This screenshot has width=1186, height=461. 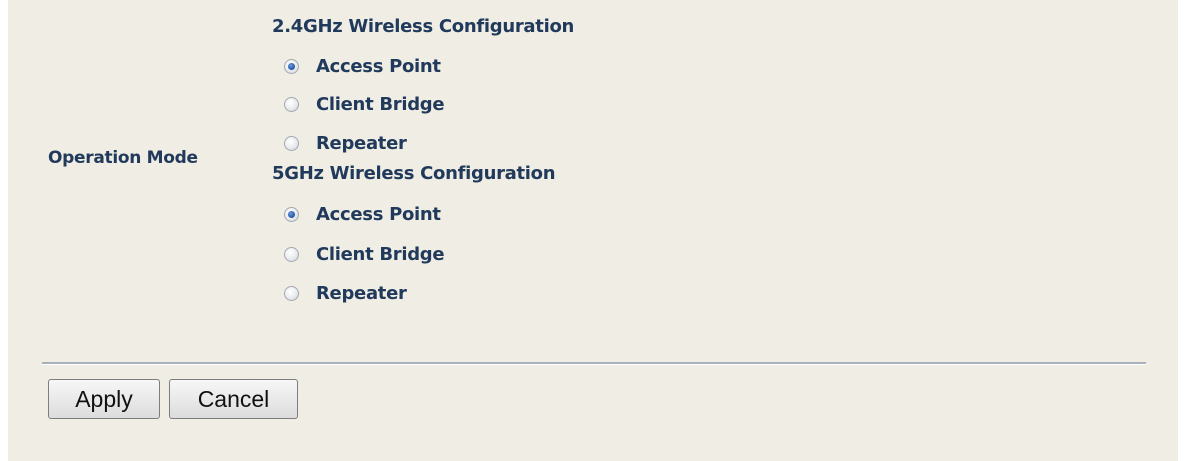 I want to click on band-24-repeater-option: Repeater, so click(x=345, y=143).